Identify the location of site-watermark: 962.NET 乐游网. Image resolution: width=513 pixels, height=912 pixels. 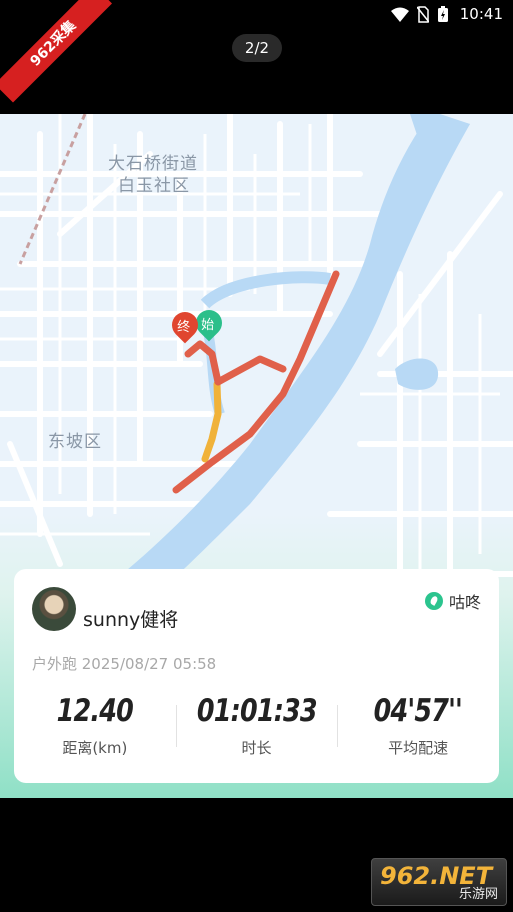
(439, 882).